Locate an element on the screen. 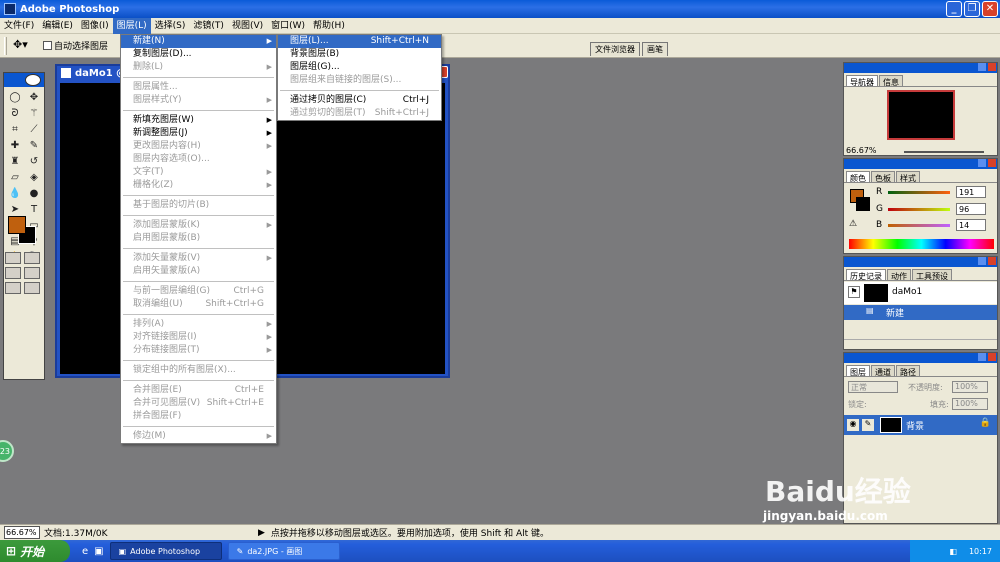 This screenshot has width=1000, height=562. g-slider is located at coordinates (919, 209).